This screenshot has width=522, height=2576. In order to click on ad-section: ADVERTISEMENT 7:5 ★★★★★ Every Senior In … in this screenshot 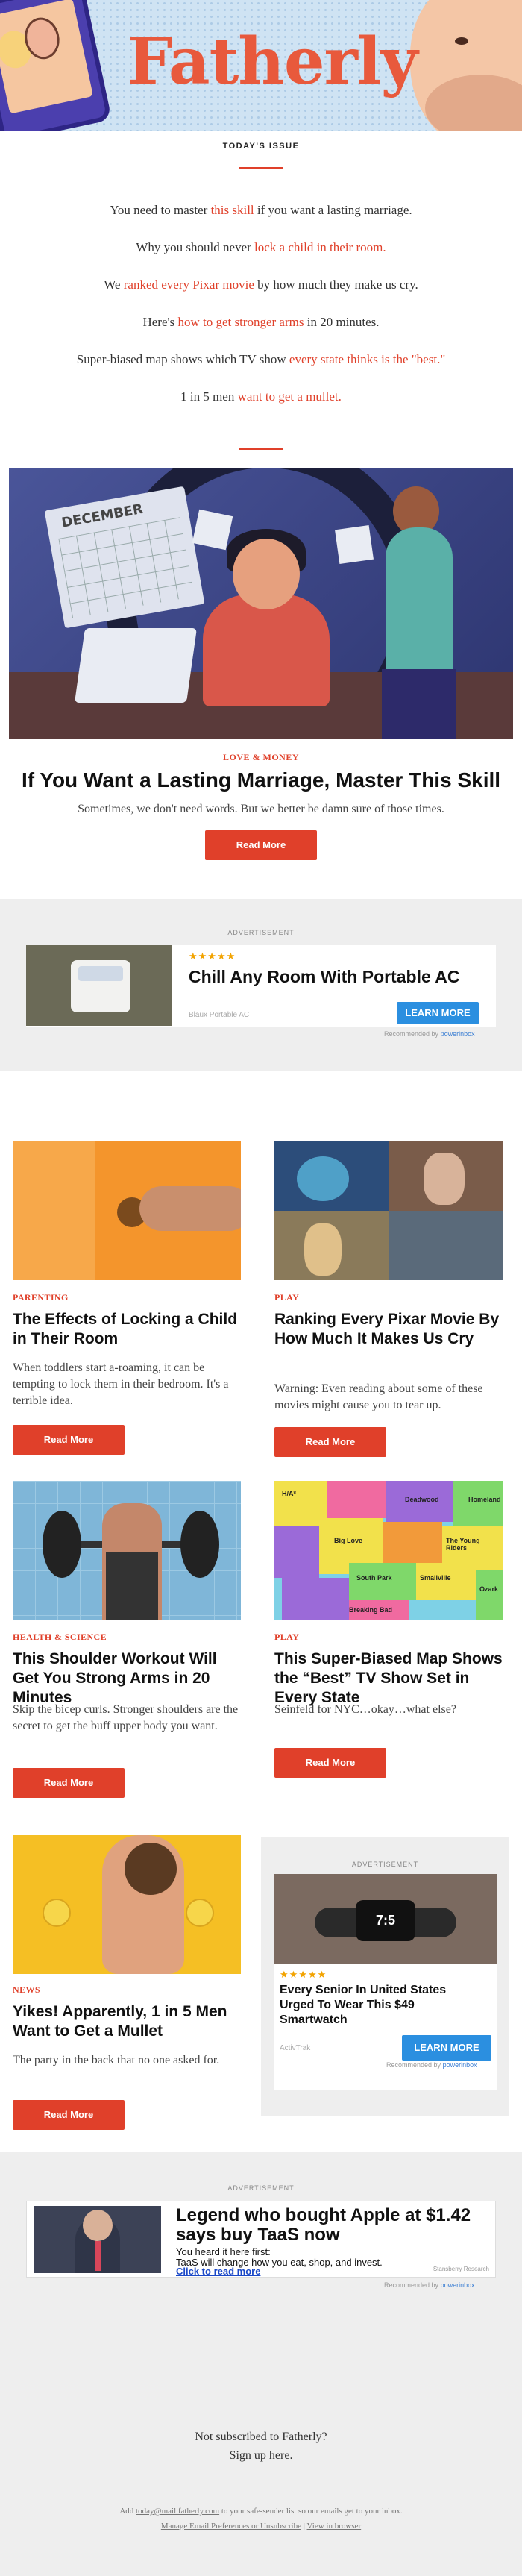, I will do `click(385, 1976)`.